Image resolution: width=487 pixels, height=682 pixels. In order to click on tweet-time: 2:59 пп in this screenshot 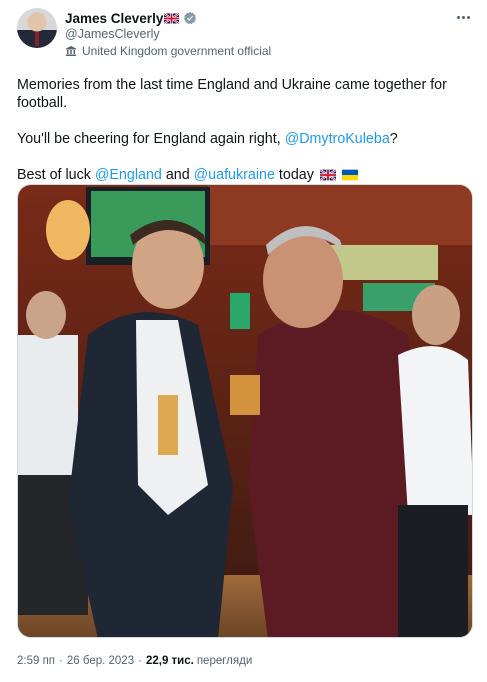, I will do `click(36, 661)`.